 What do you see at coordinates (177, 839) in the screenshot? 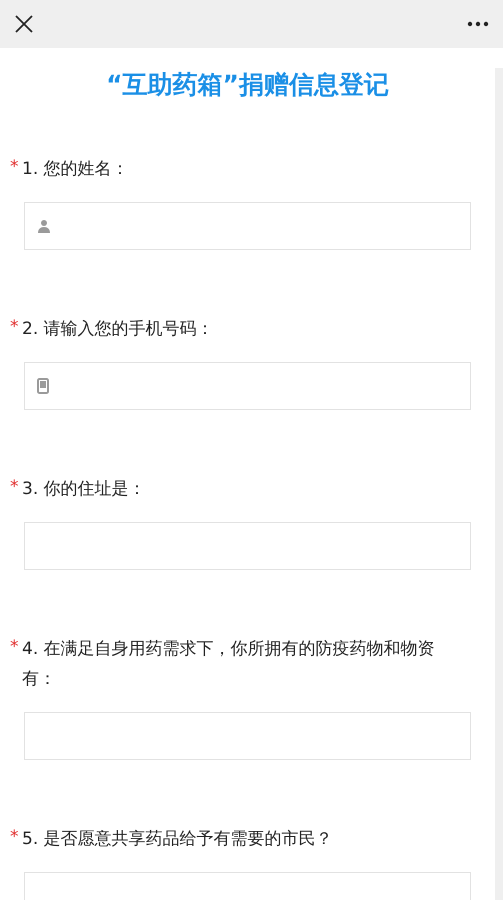
I see `question-label: 5. 是否愿意共享药品给予有需要的市民？` at bounding box center [177, 839].